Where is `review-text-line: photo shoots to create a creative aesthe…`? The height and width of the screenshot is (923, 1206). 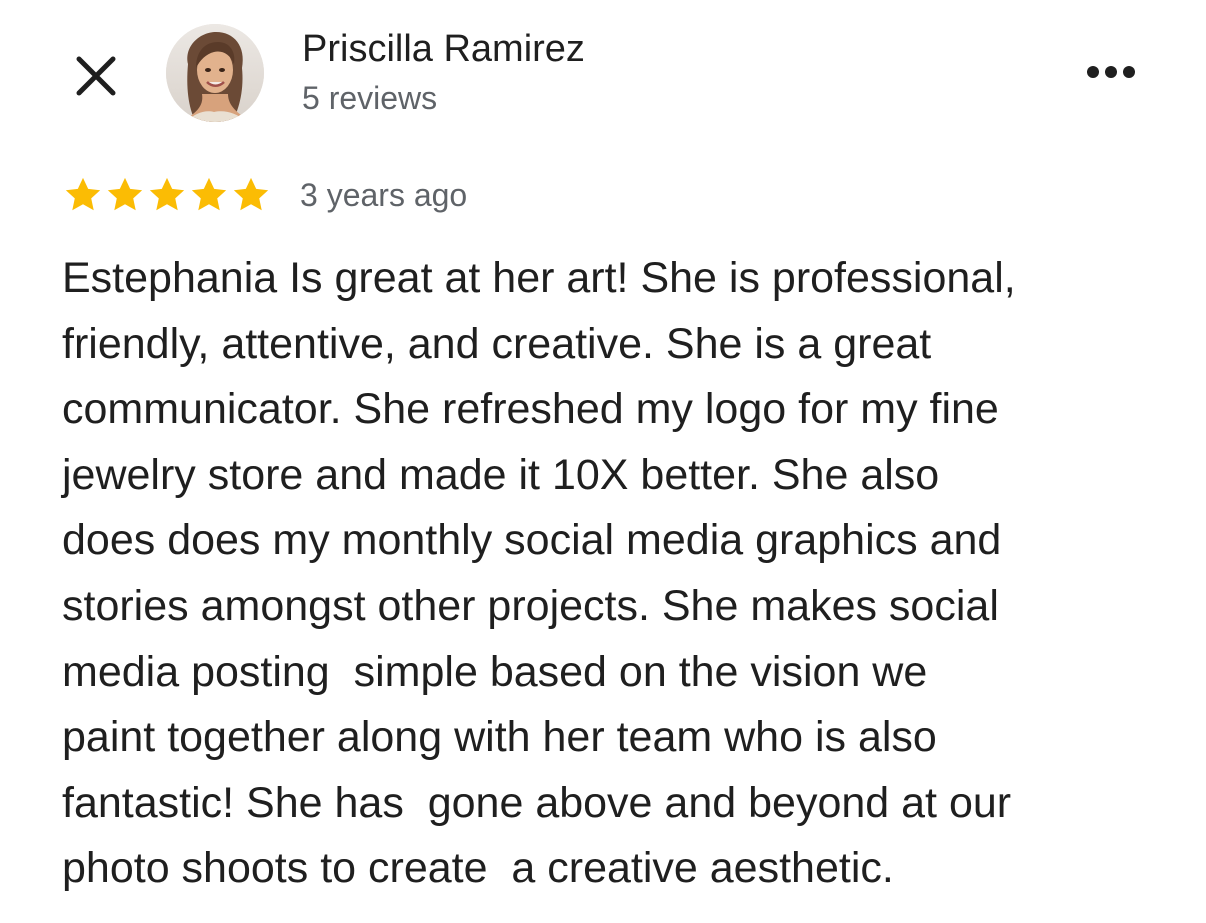
review-text-line: photo shoots to create a creative aesthe… is located at coordinates (478, 868).